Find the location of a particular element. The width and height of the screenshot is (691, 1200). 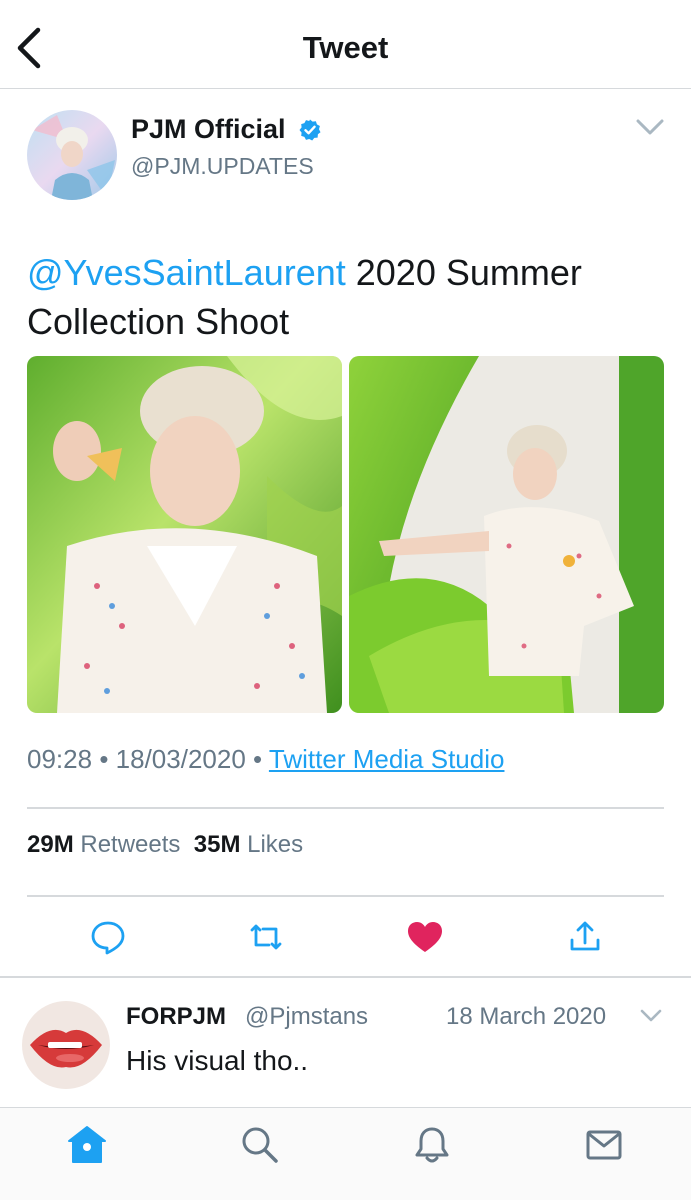

tweet-stats: 29M Retweets 35M Likes is located at coordinates (165, 845).